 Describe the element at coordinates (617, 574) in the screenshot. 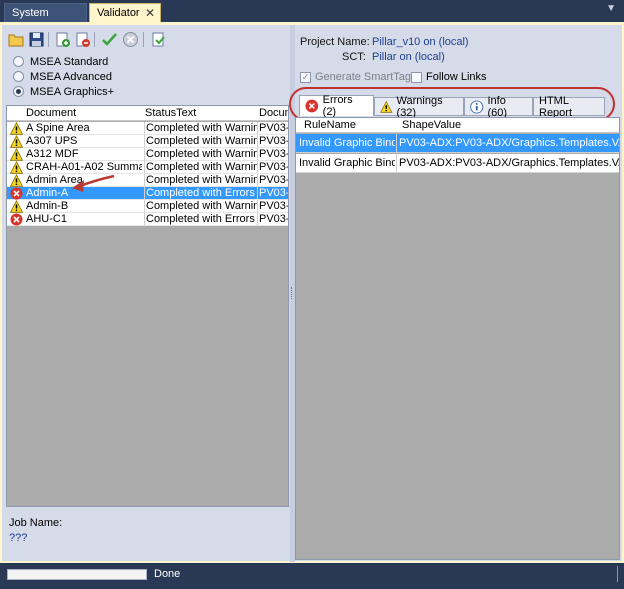

I see `status-separator` at that location.